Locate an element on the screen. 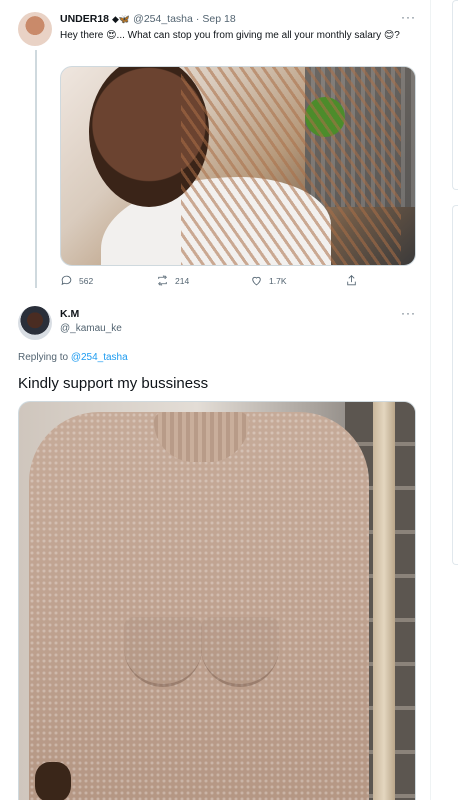  tweet-header: UNDER18 ◆🦋 @254_tasha · Sep 18 is located at coordinates (148, 19).